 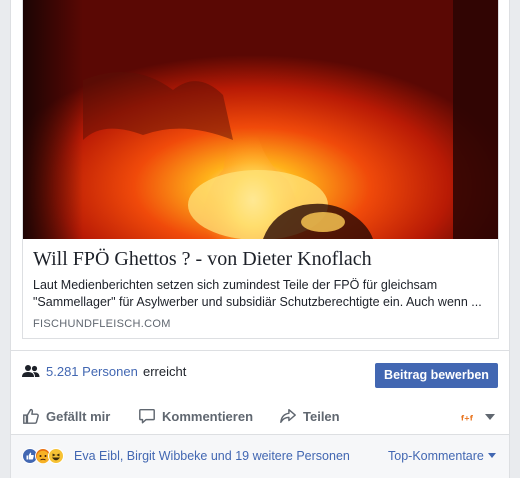 I want to click on reach-count-link: 5.281 Personen, so click(x=92, y=371).